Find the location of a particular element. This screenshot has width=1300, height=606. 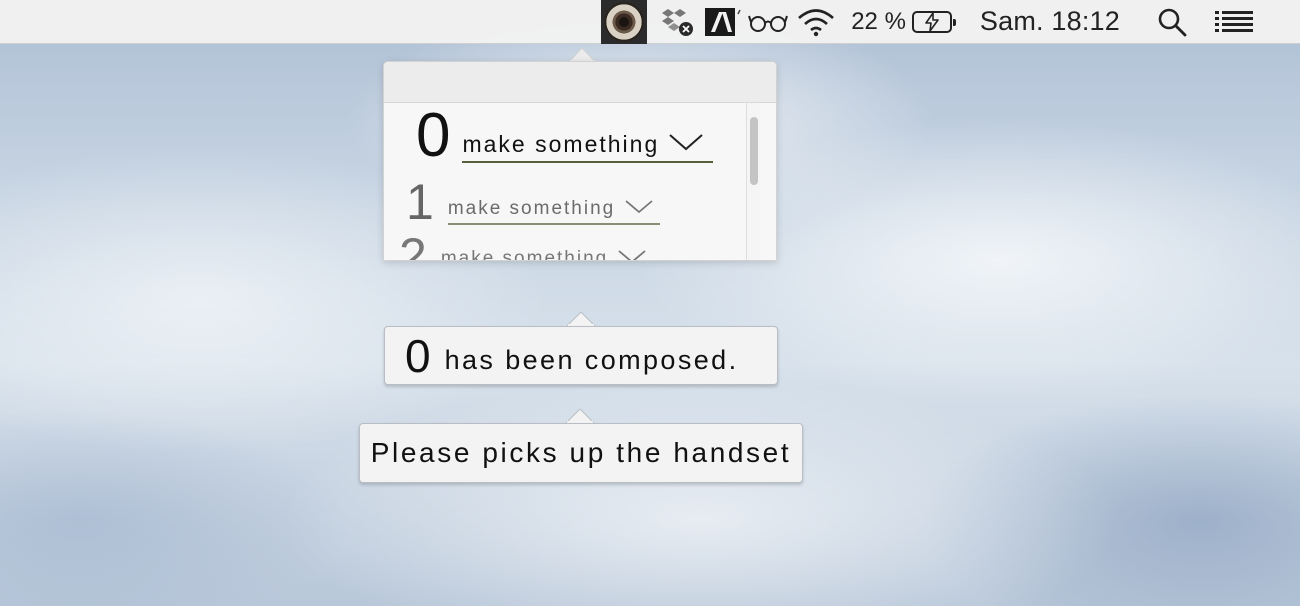

handset-notification: Please picks up the handset is located at coordinates (581, 453).